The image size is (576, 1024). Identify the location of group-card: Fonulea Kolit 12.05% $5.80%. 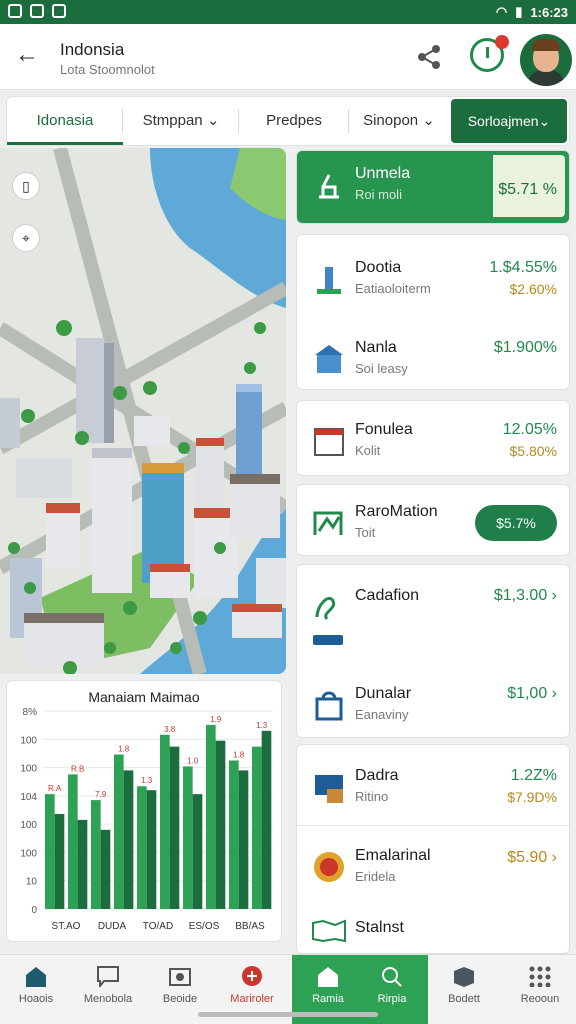
(433, 438).